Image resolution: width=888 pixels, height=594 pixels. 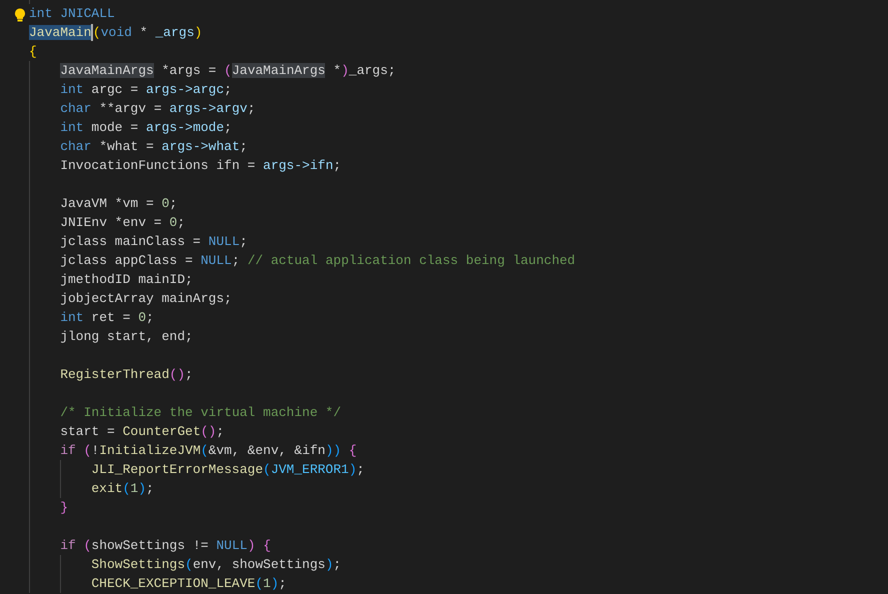 What do you see at coordinates (126, 280) in the screenshot?
I see `code-line: jmethodID mainID;` at bounding box center [126, 280].